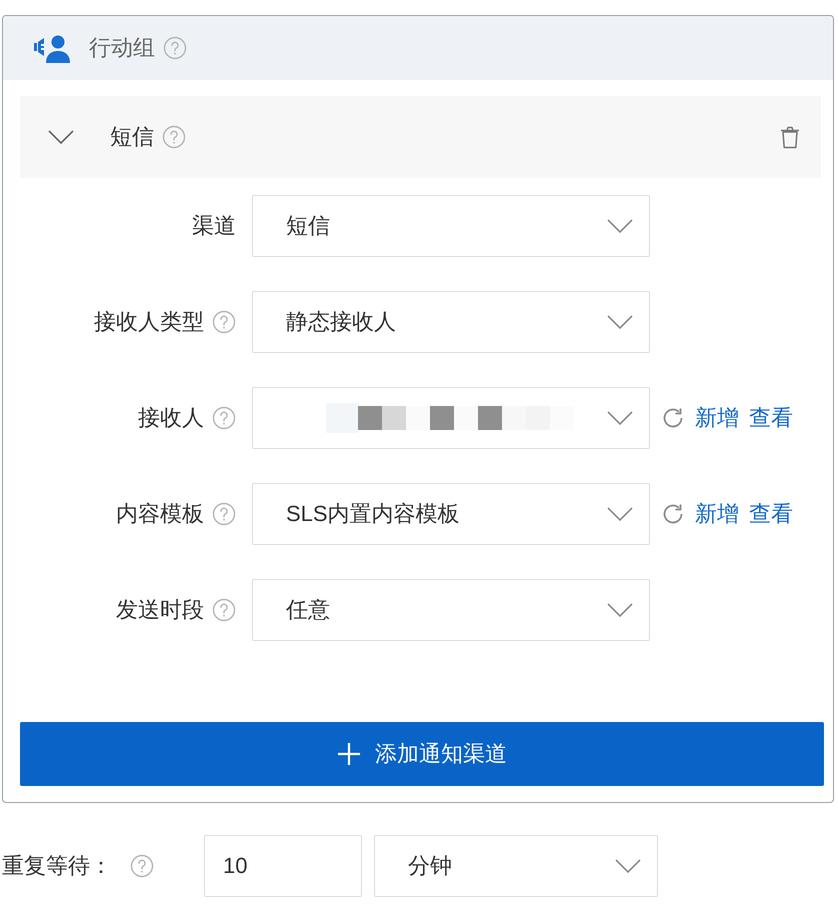  I want to click on field-label: 内容模板, so click(160, 514).